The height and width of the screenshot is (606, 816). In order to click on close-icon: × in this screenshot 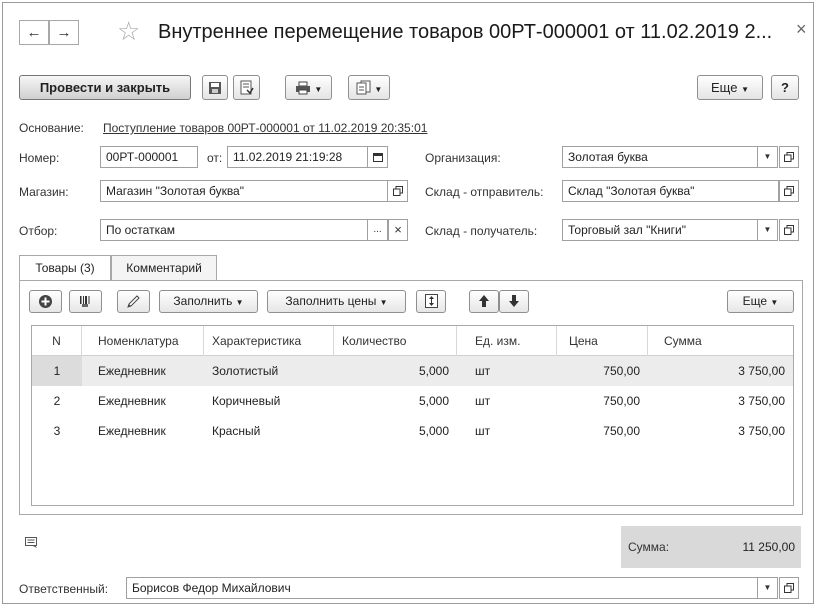, I will do `click(801, 29)`.